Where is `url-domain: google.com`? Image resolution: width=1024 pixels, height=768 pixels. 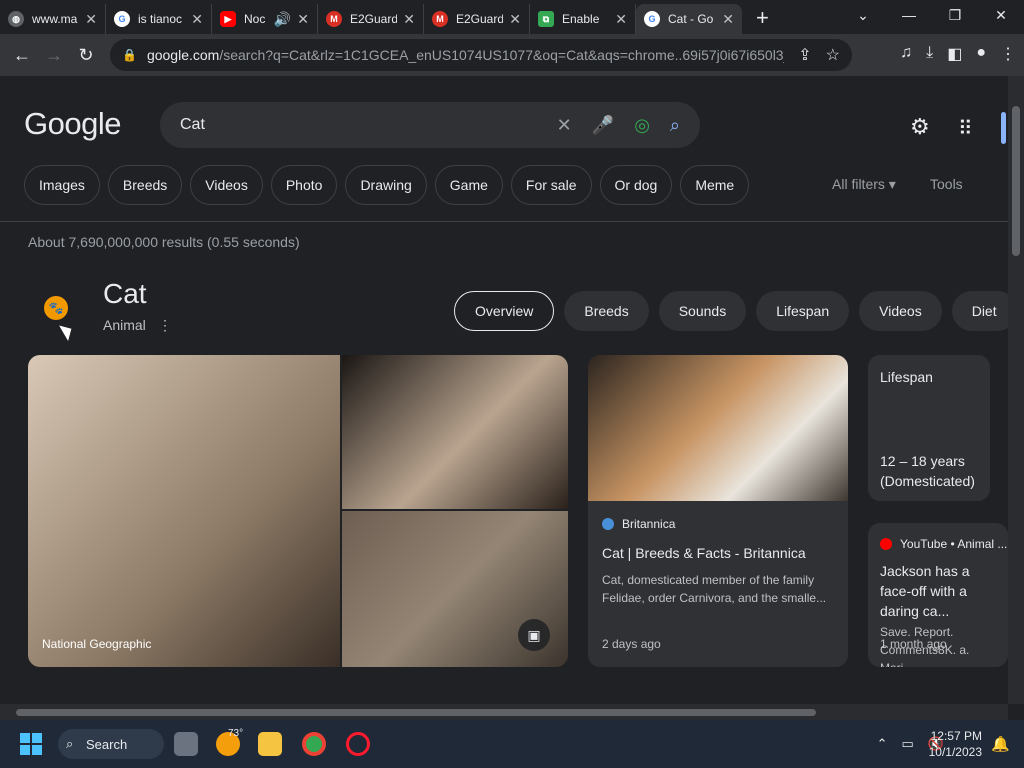 url-domain: google.com is located at coordinates (183, 55).